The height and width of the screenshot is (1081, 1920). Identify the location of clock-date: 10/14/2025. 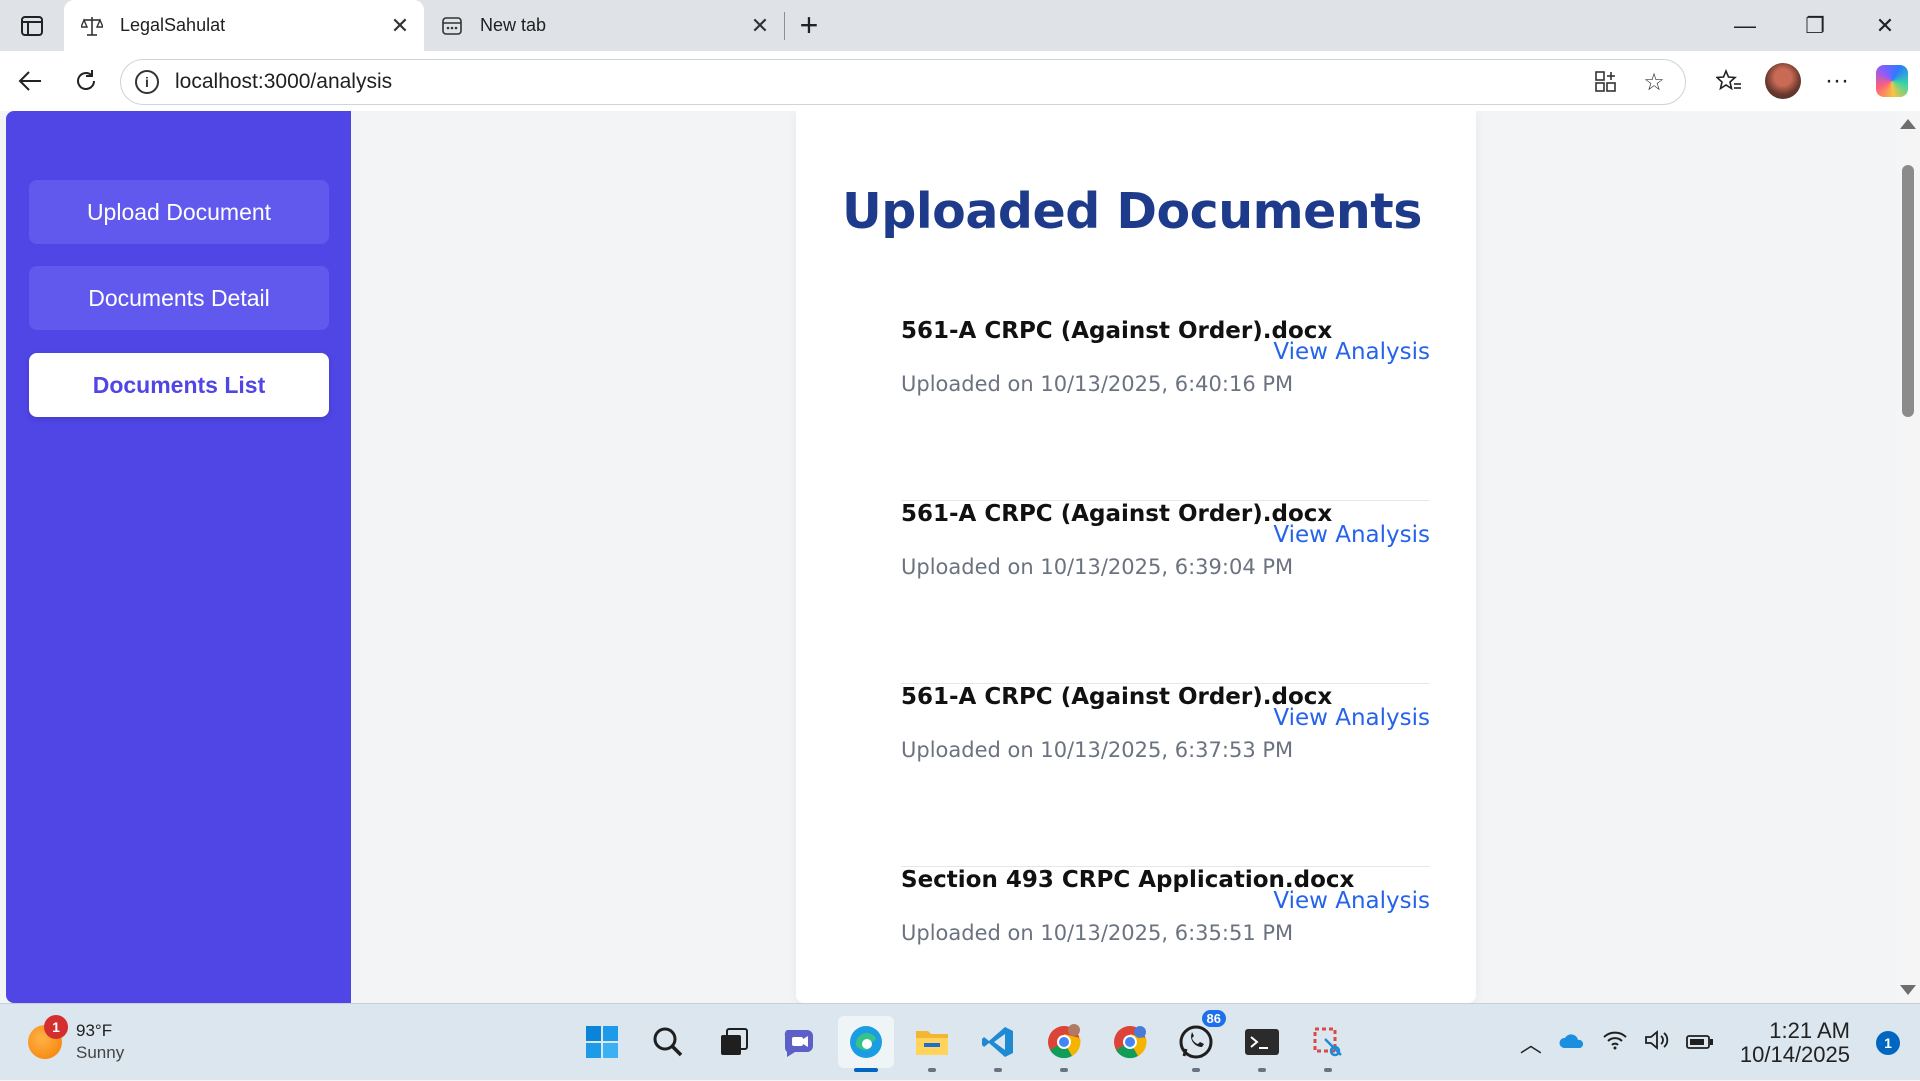
(1794, 1054).